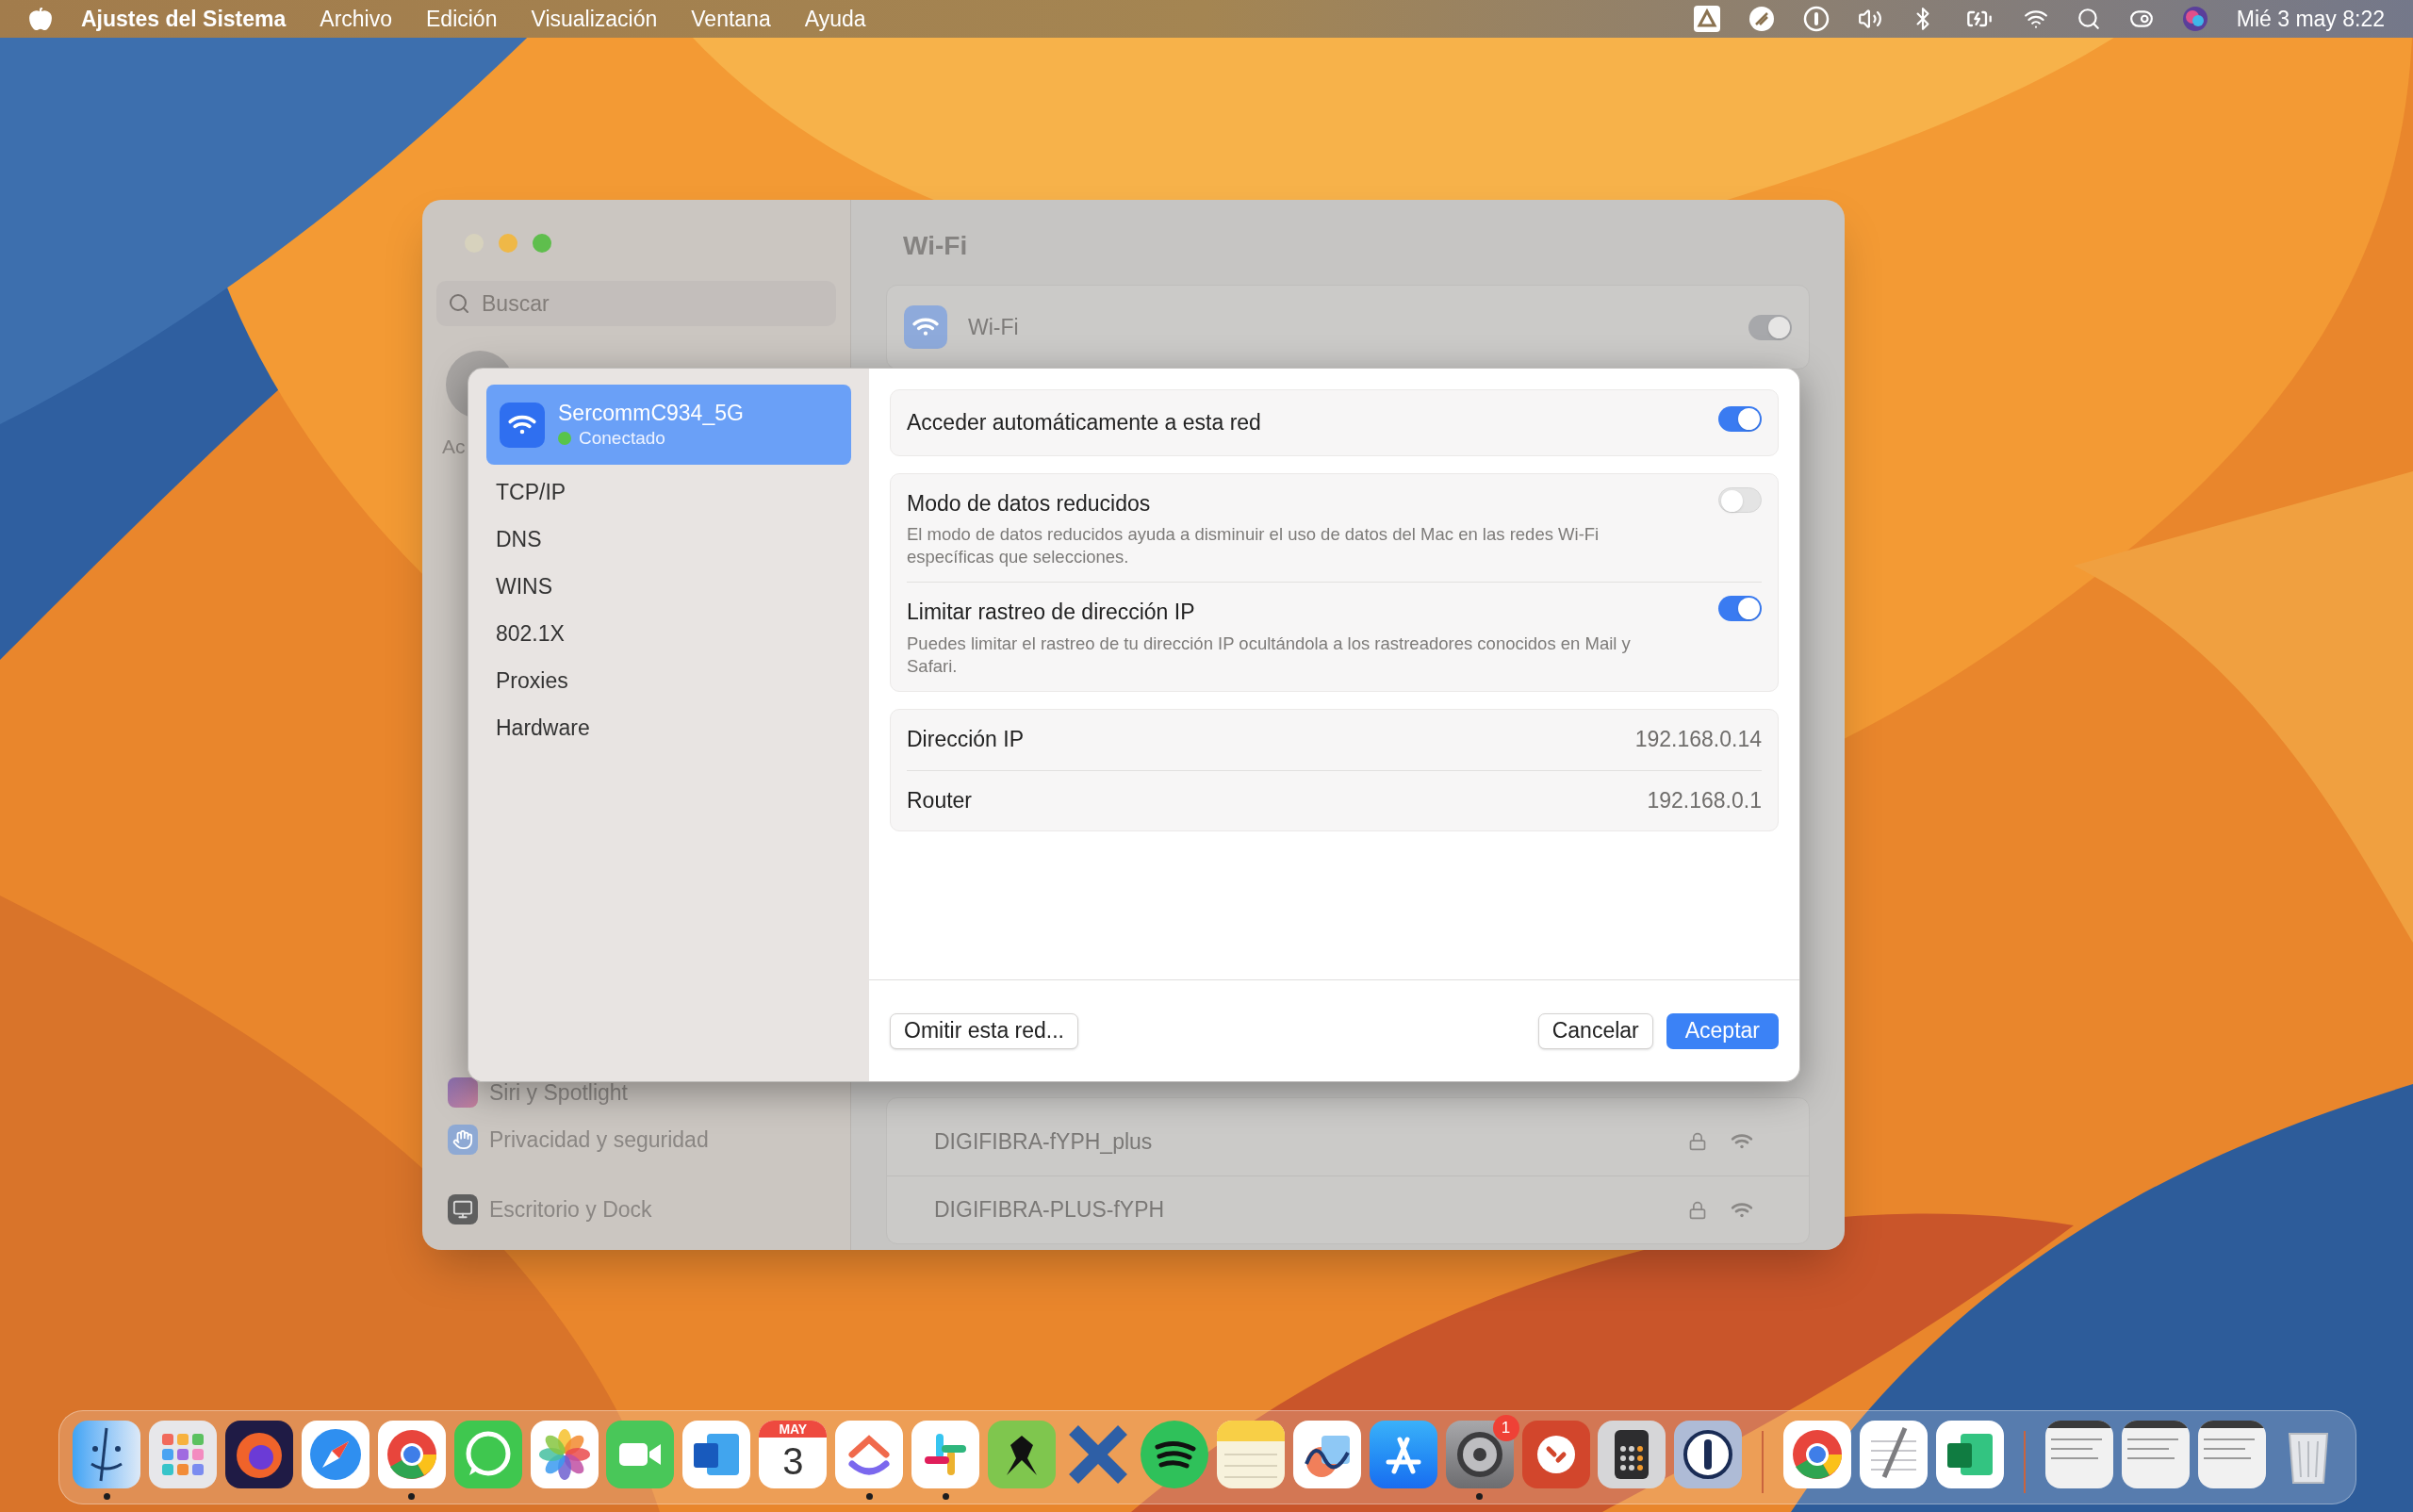 The image size is (2413, 1512). I want to click on calendar-month: MAY, so click(794, 1429).